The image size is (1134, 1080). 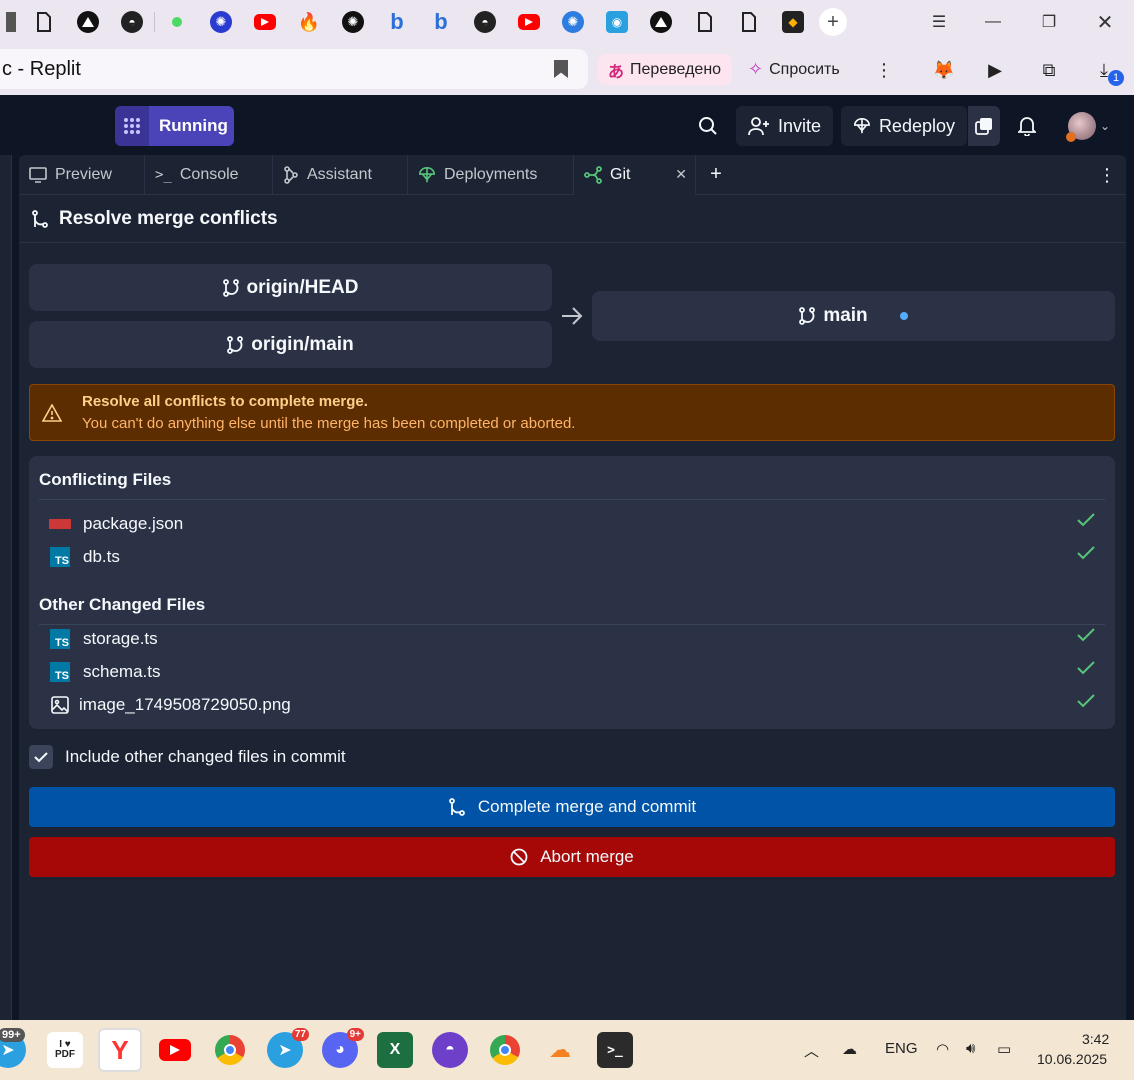 I want to click on minimize-button: —, so click(x=993, y=22).